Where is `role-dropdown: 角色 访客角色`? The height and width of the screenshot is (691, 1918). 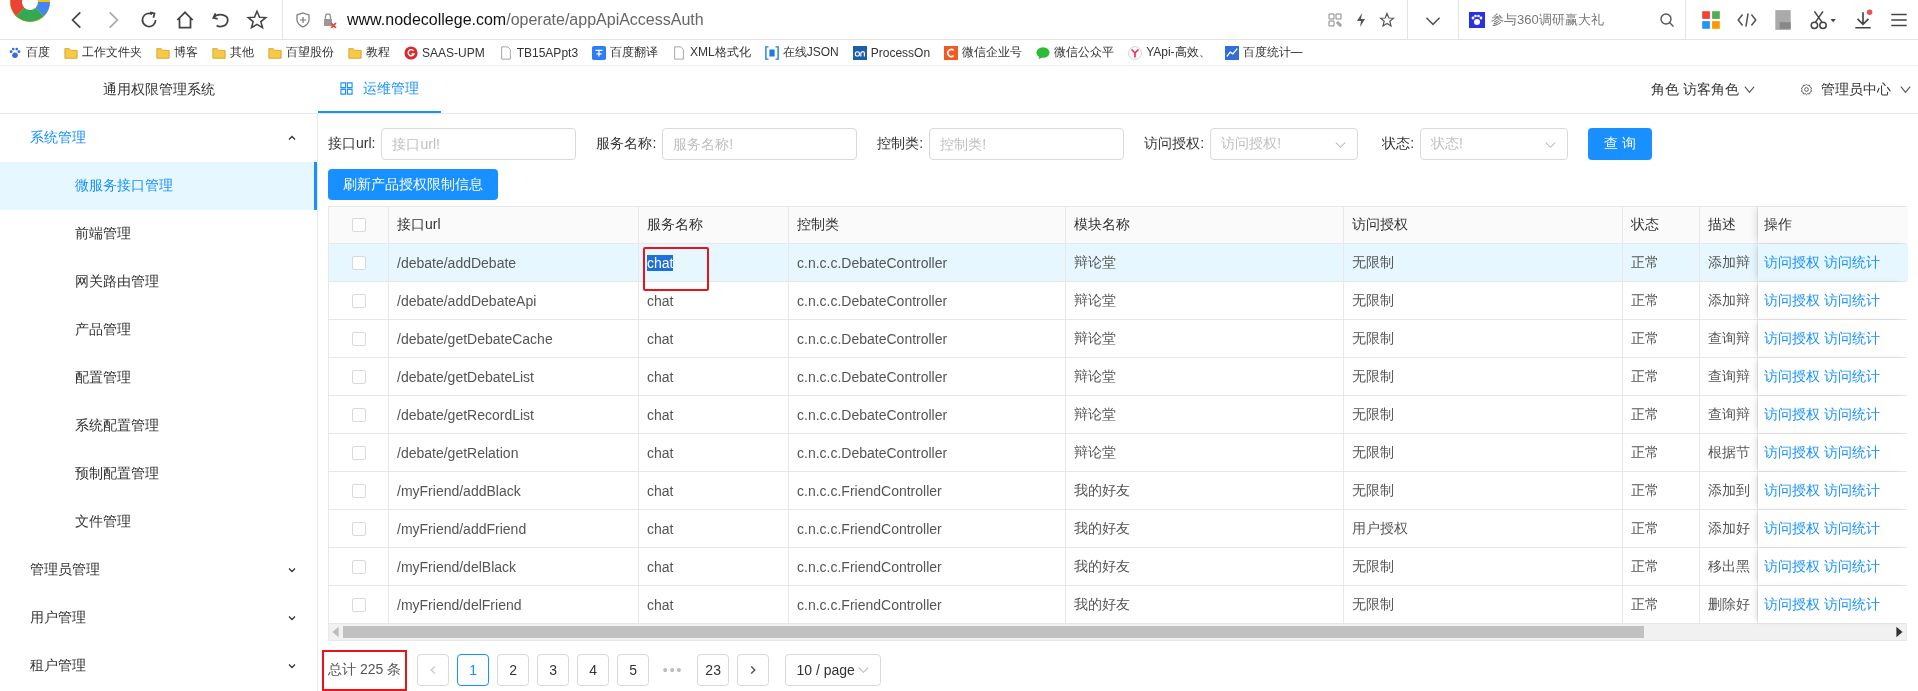
role-dropdown: 角色 访客角色 is located at coordinates (1703, 89).